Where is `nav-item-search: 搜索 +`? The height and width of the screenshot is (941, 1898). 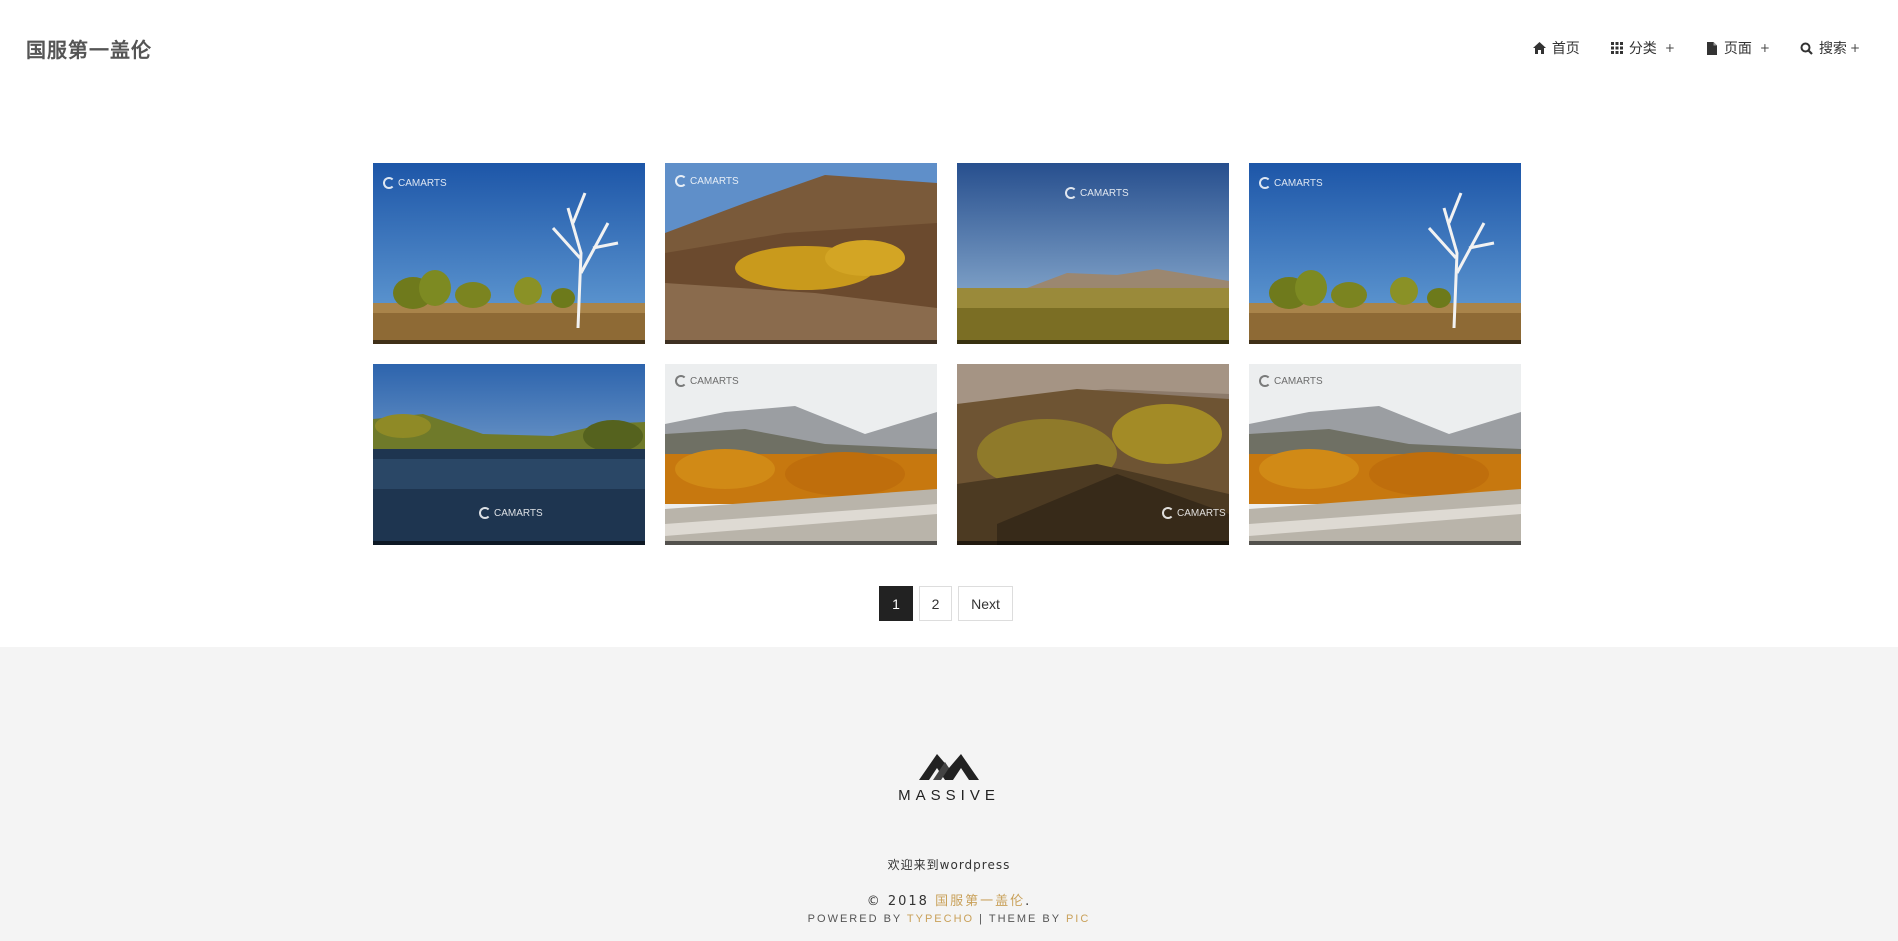 nav-item-search: 搜索 + is located at coordinates (1830, 48).